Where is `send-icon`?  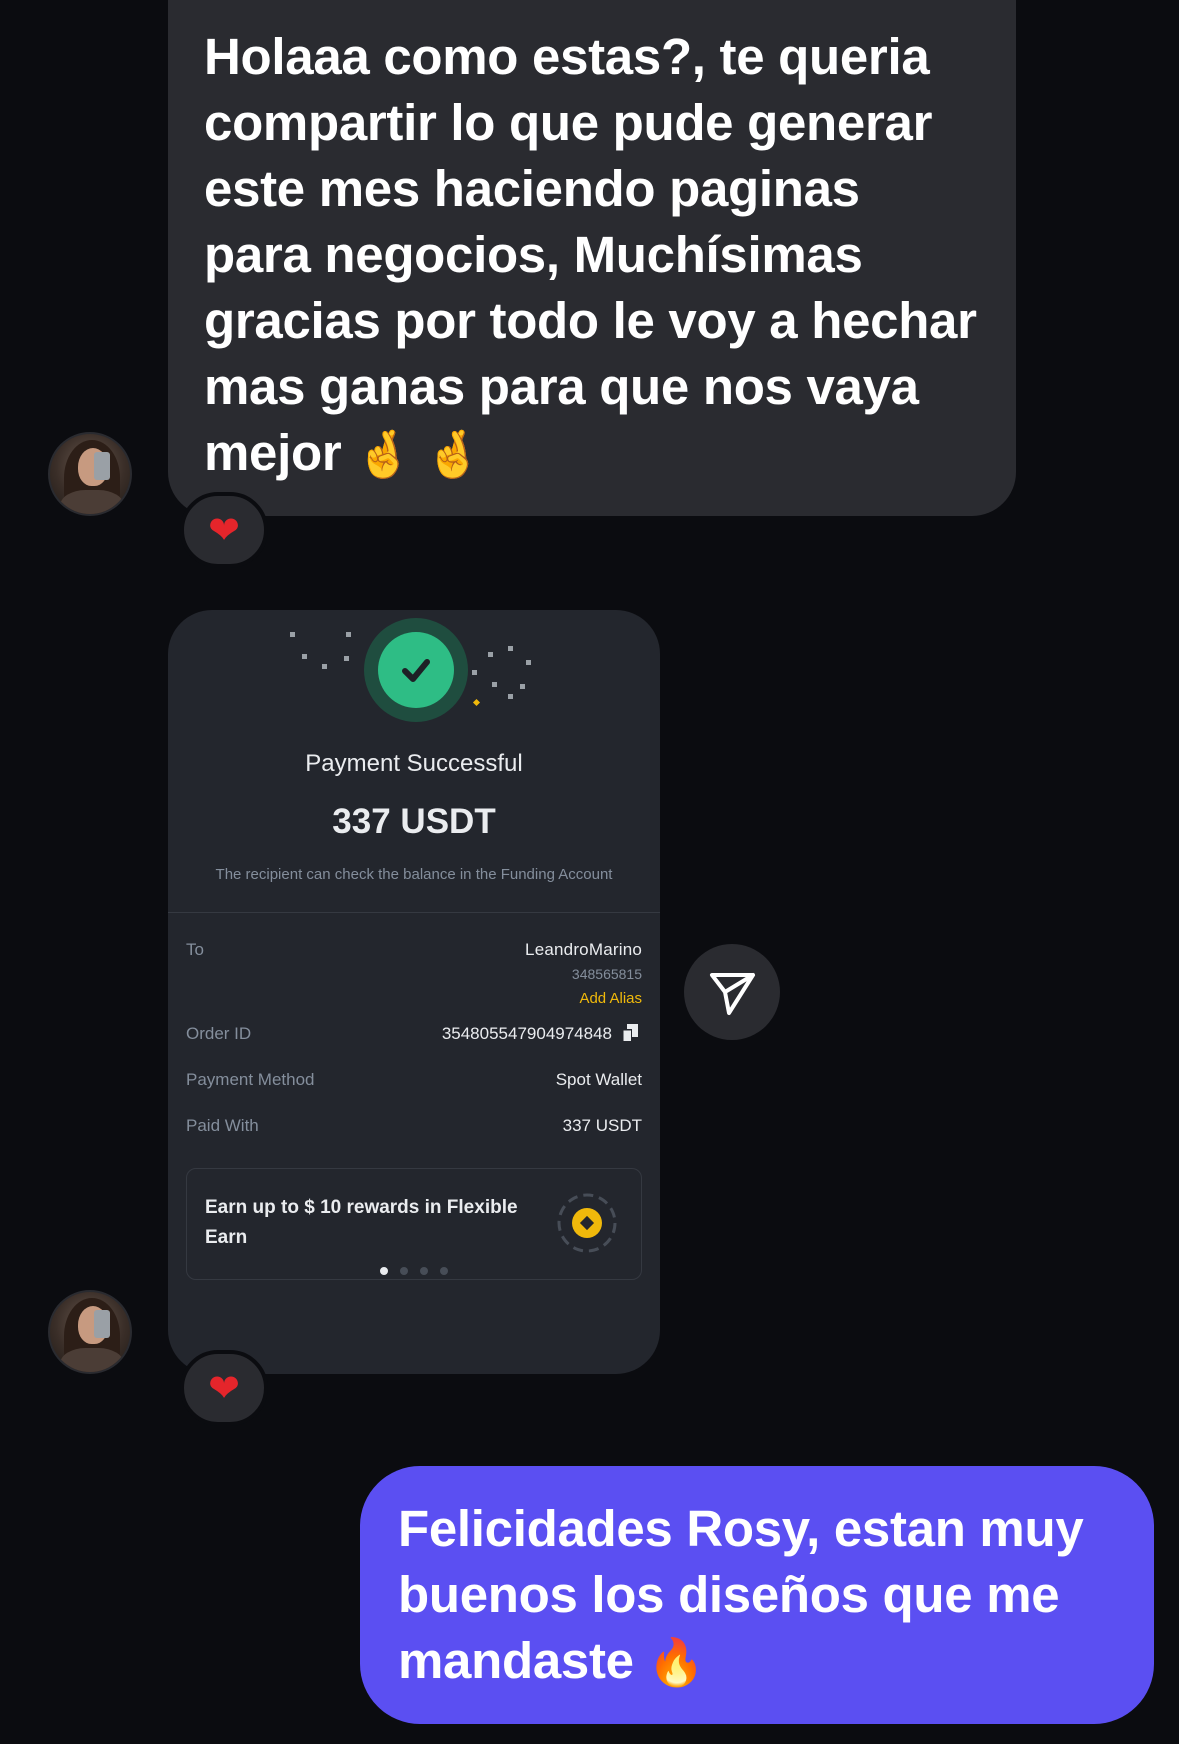 send-icon is located at coordinates (732, 994).